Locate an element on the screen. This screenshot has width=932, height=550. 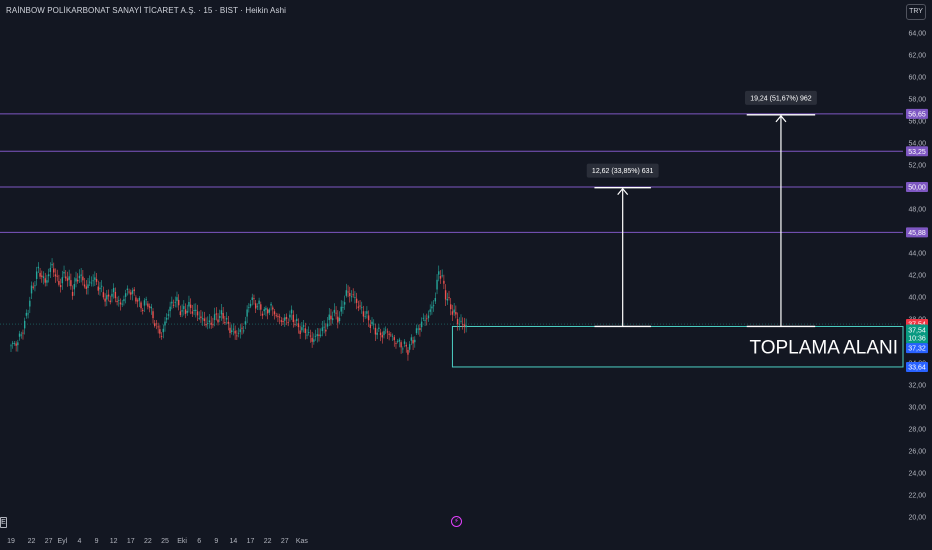
current-price-tag: 37,54 is located at coordinates (917, 331).